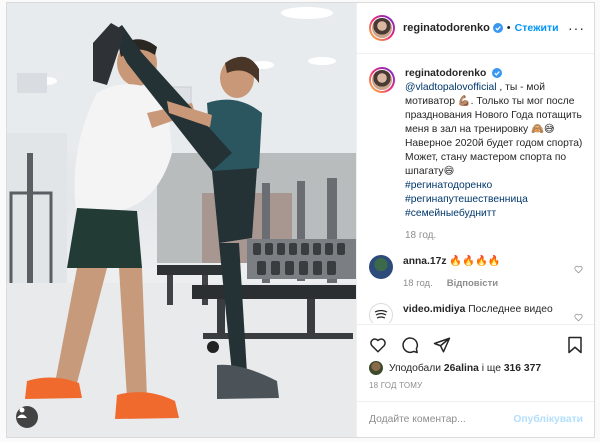 The image size is (600, 442). I want to click on liker-username: 26alina, so click(461, 368).